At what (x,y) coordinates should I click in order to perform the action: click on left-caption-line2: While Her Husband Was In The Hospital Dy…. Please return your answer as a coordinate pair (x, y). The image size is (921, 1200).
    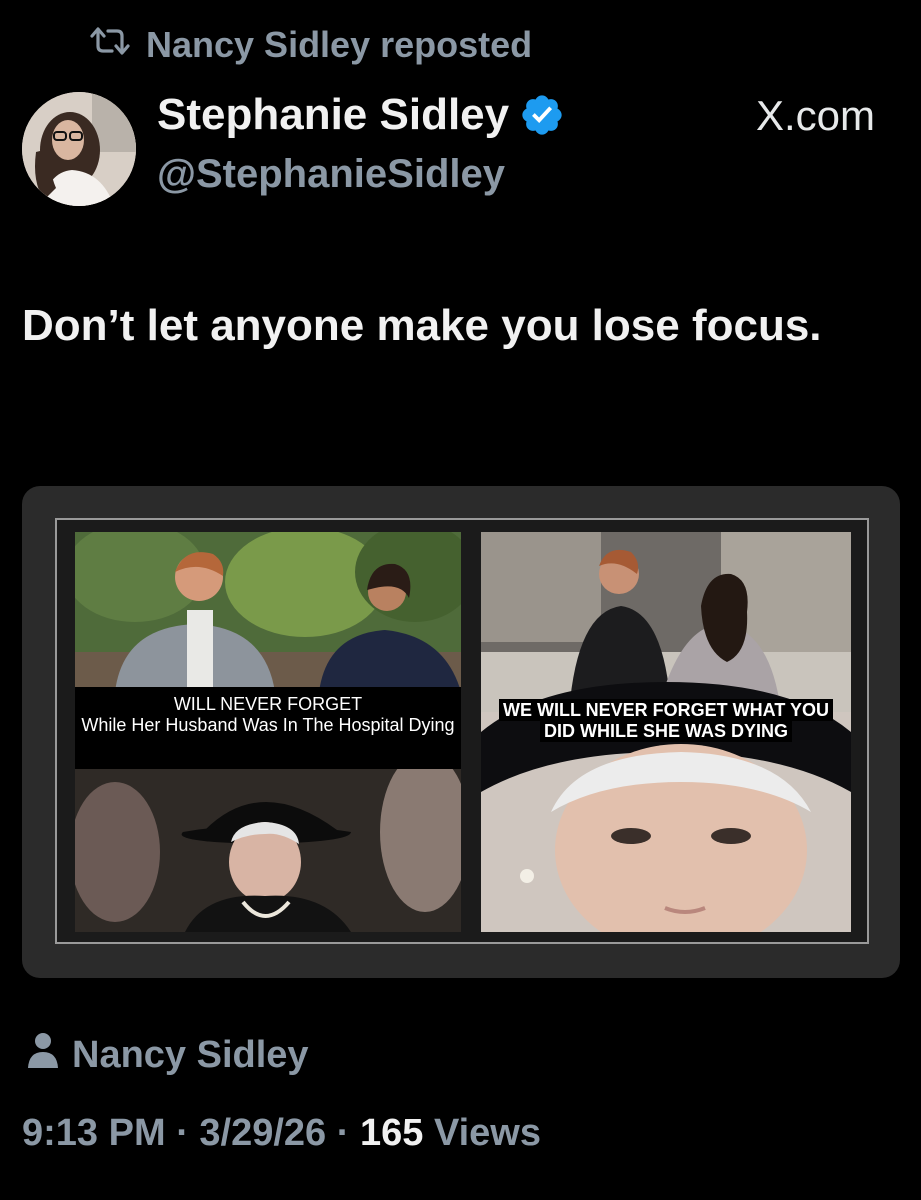
    Looking at the image, I should click on (268, 725).